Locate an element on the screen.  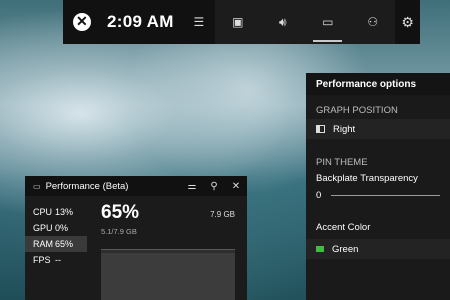
close-icon: ✕ is located at coordinates (236, 186).